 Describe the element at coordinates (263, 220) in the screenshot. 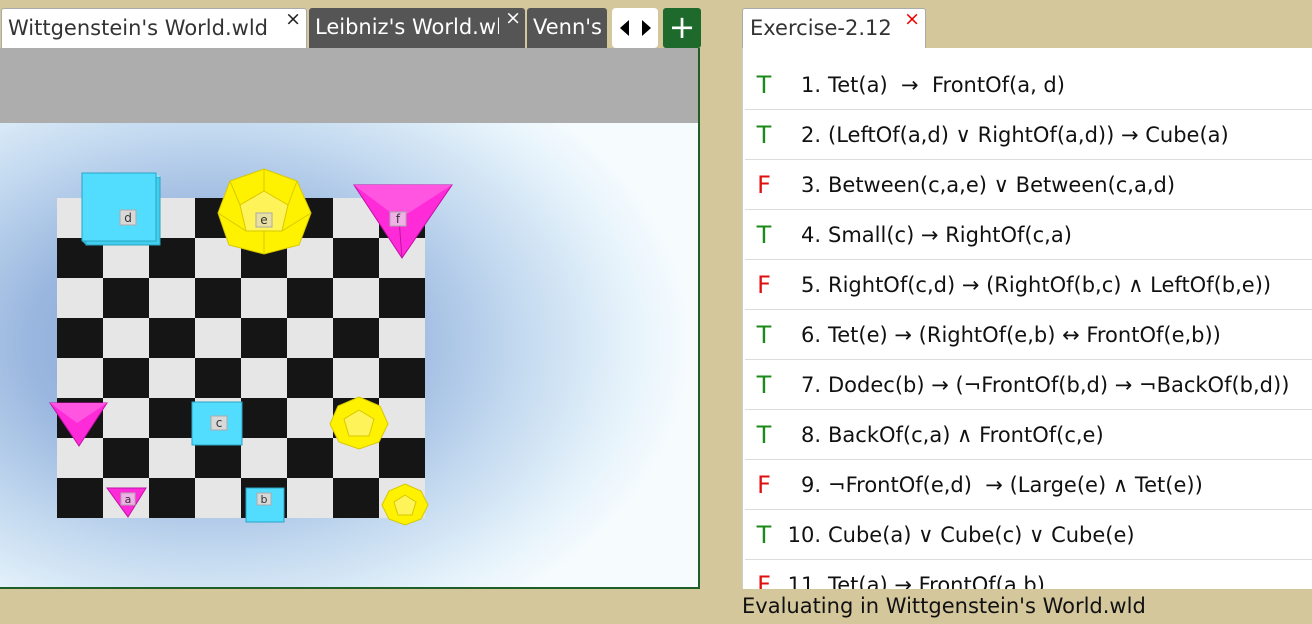

I see `block-label: e` at that location.